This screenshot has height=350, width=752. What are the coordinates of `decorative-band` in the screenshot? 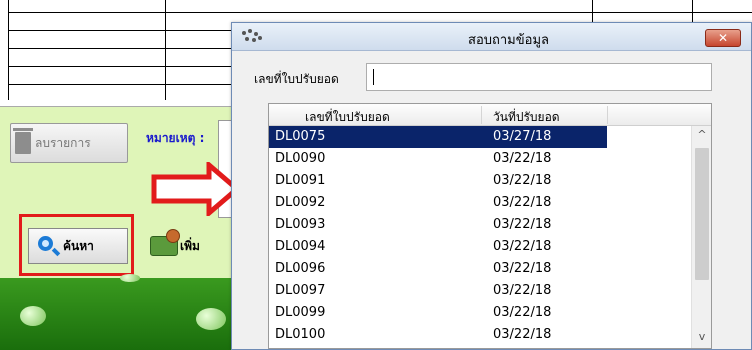 It's located at (120, 312).